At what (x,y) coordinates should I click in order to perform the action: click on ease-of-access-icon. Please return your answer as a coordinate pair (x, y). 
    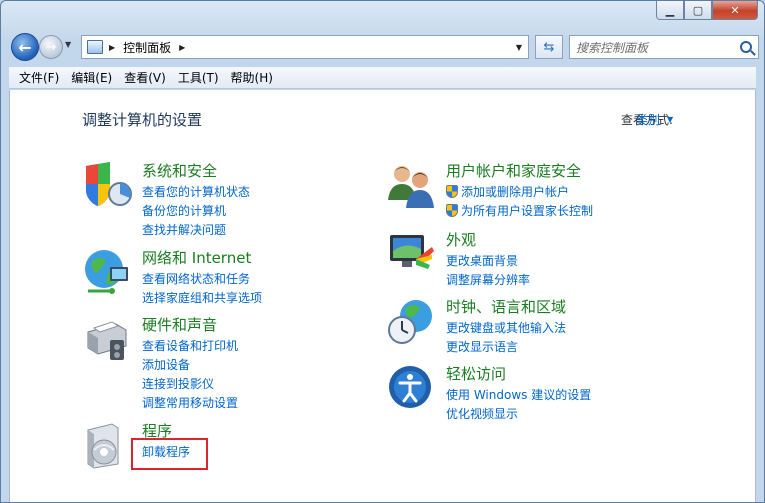
    Looking at the image, I should click on (410, 387).